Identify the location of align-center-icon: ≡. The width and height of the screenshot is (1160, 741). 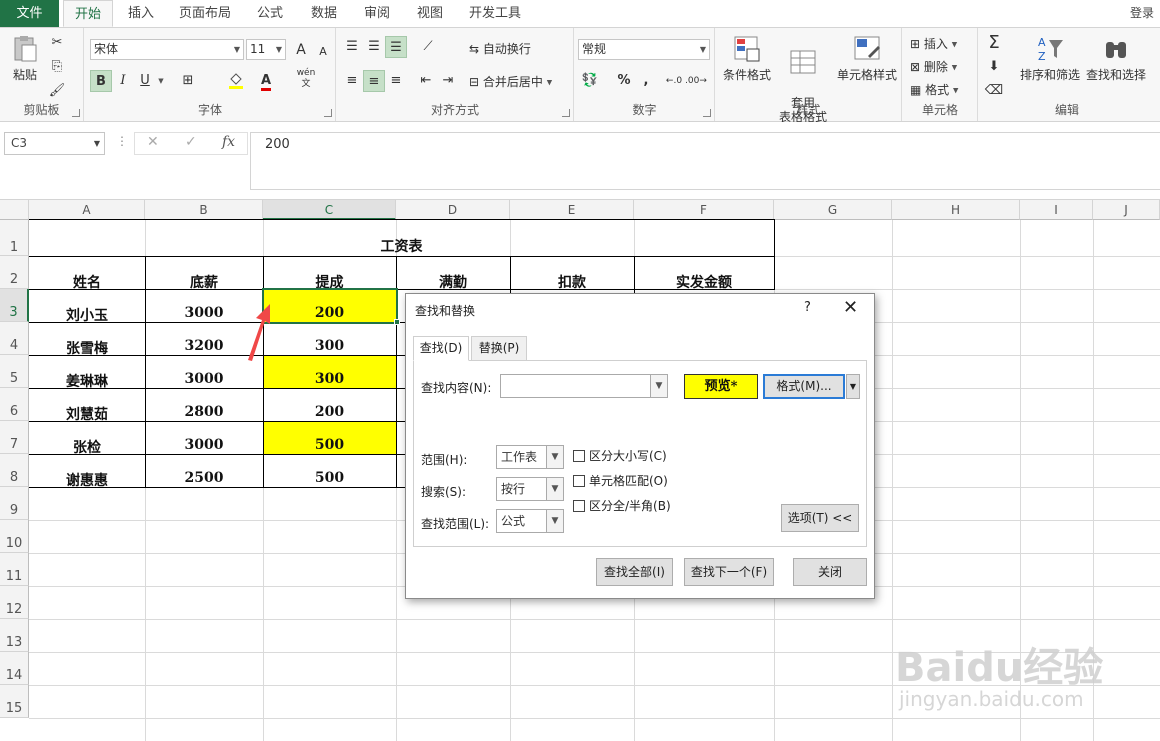
(374, 81).